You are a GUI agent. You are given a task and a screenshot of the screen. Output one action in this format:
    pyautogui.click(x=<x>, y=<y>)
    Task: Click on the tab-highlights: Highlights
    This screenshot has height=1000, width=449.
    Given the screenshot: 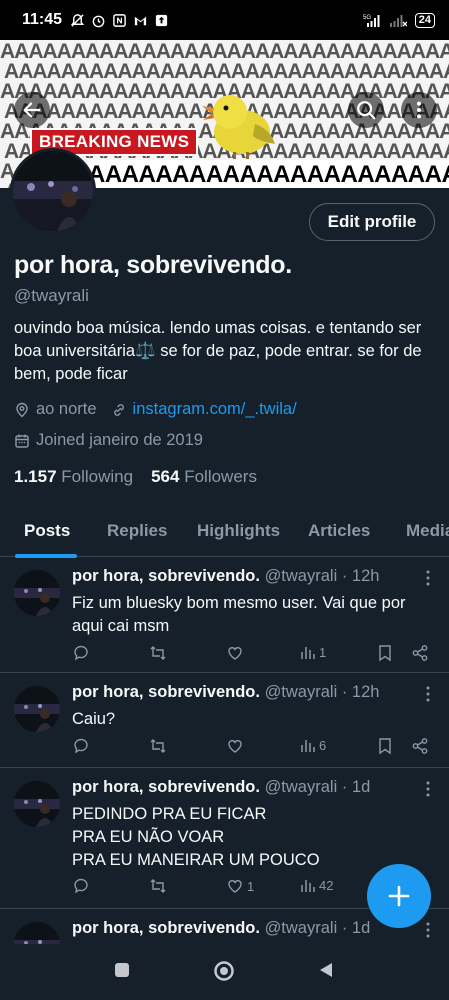 What is the action you would take?
    pyautogui.click(x=238, y=531)
    